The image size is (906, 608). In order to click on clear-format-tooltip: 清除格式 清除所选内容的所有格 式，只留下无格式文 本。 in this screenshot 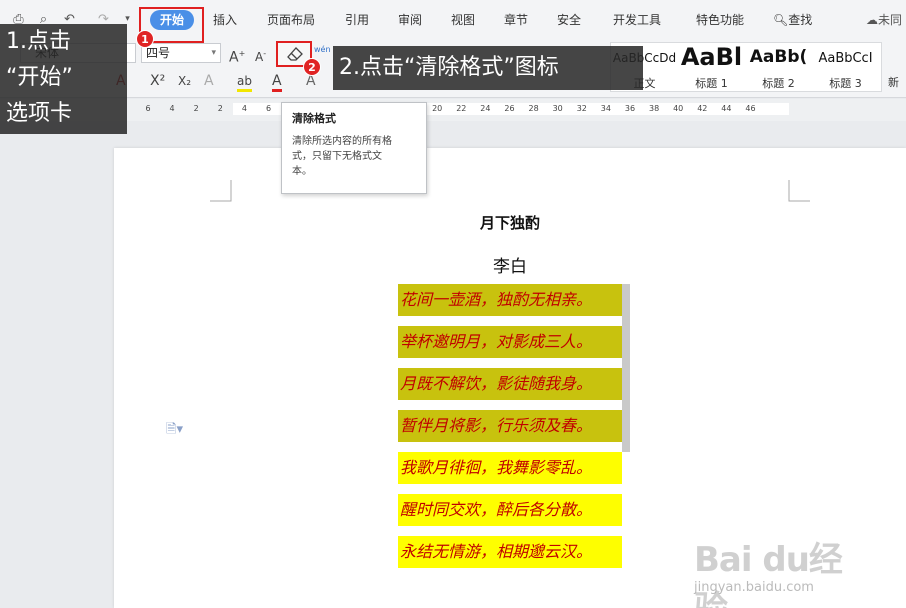, I will do `click(354, 148)`.